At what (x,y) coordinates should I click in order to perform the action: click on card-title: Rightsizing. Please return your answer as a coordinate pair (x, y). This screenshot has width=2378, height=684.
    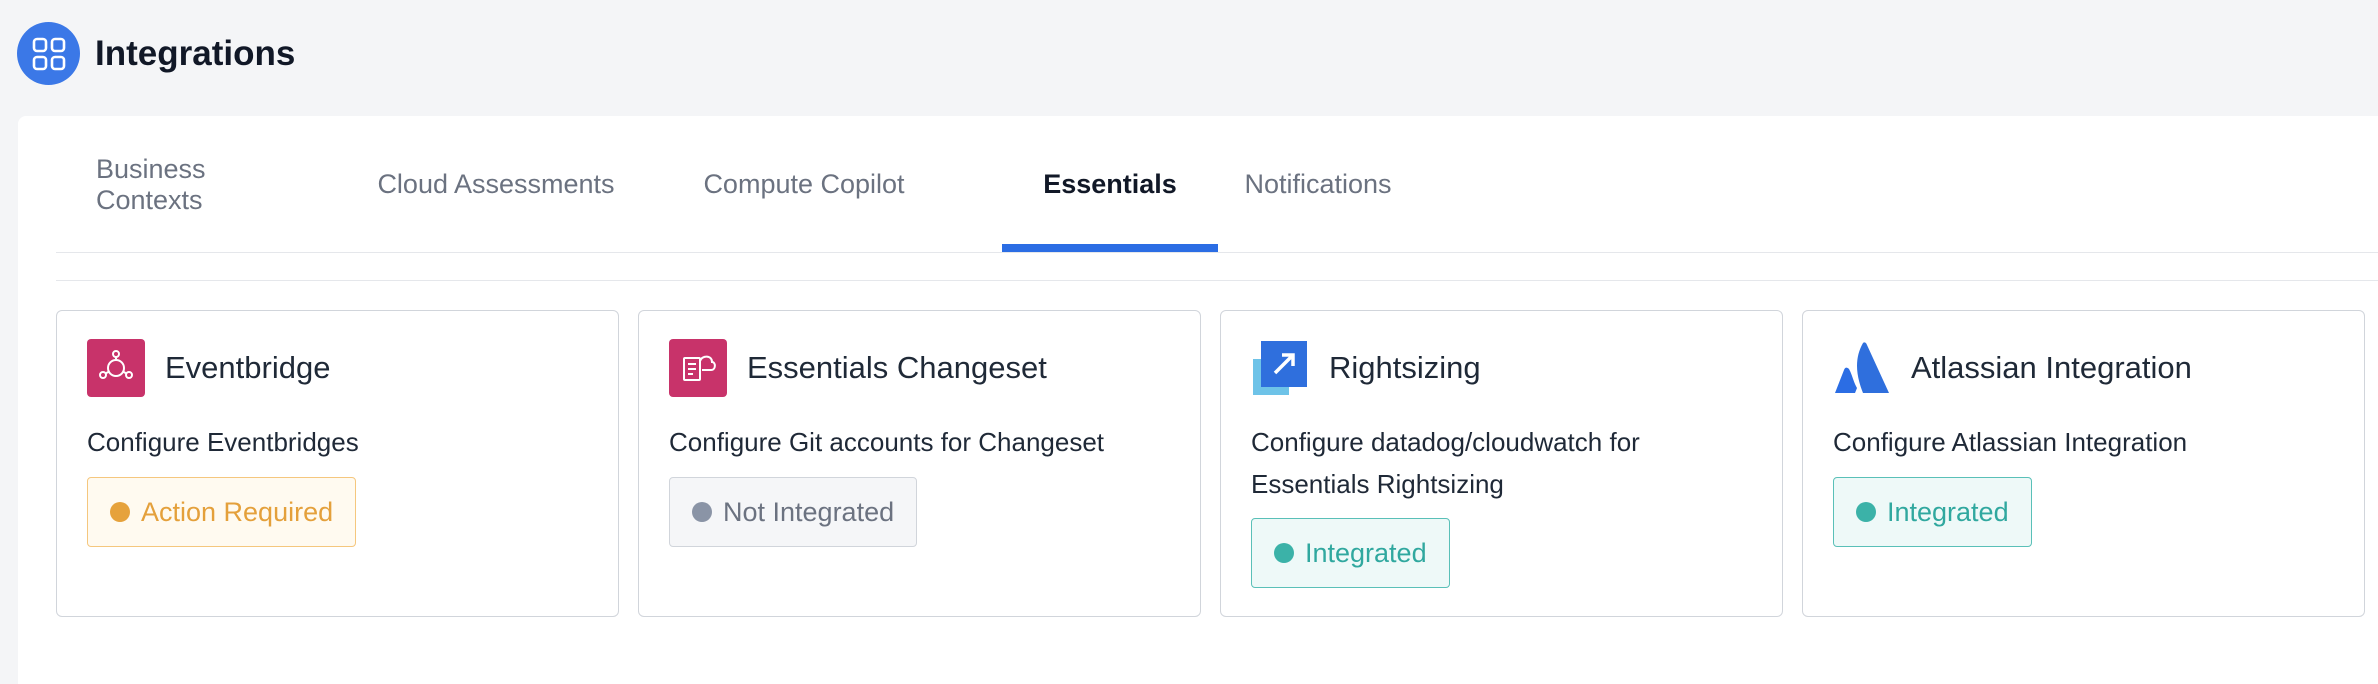
    Looking at the image, I should click on (1405, 367).